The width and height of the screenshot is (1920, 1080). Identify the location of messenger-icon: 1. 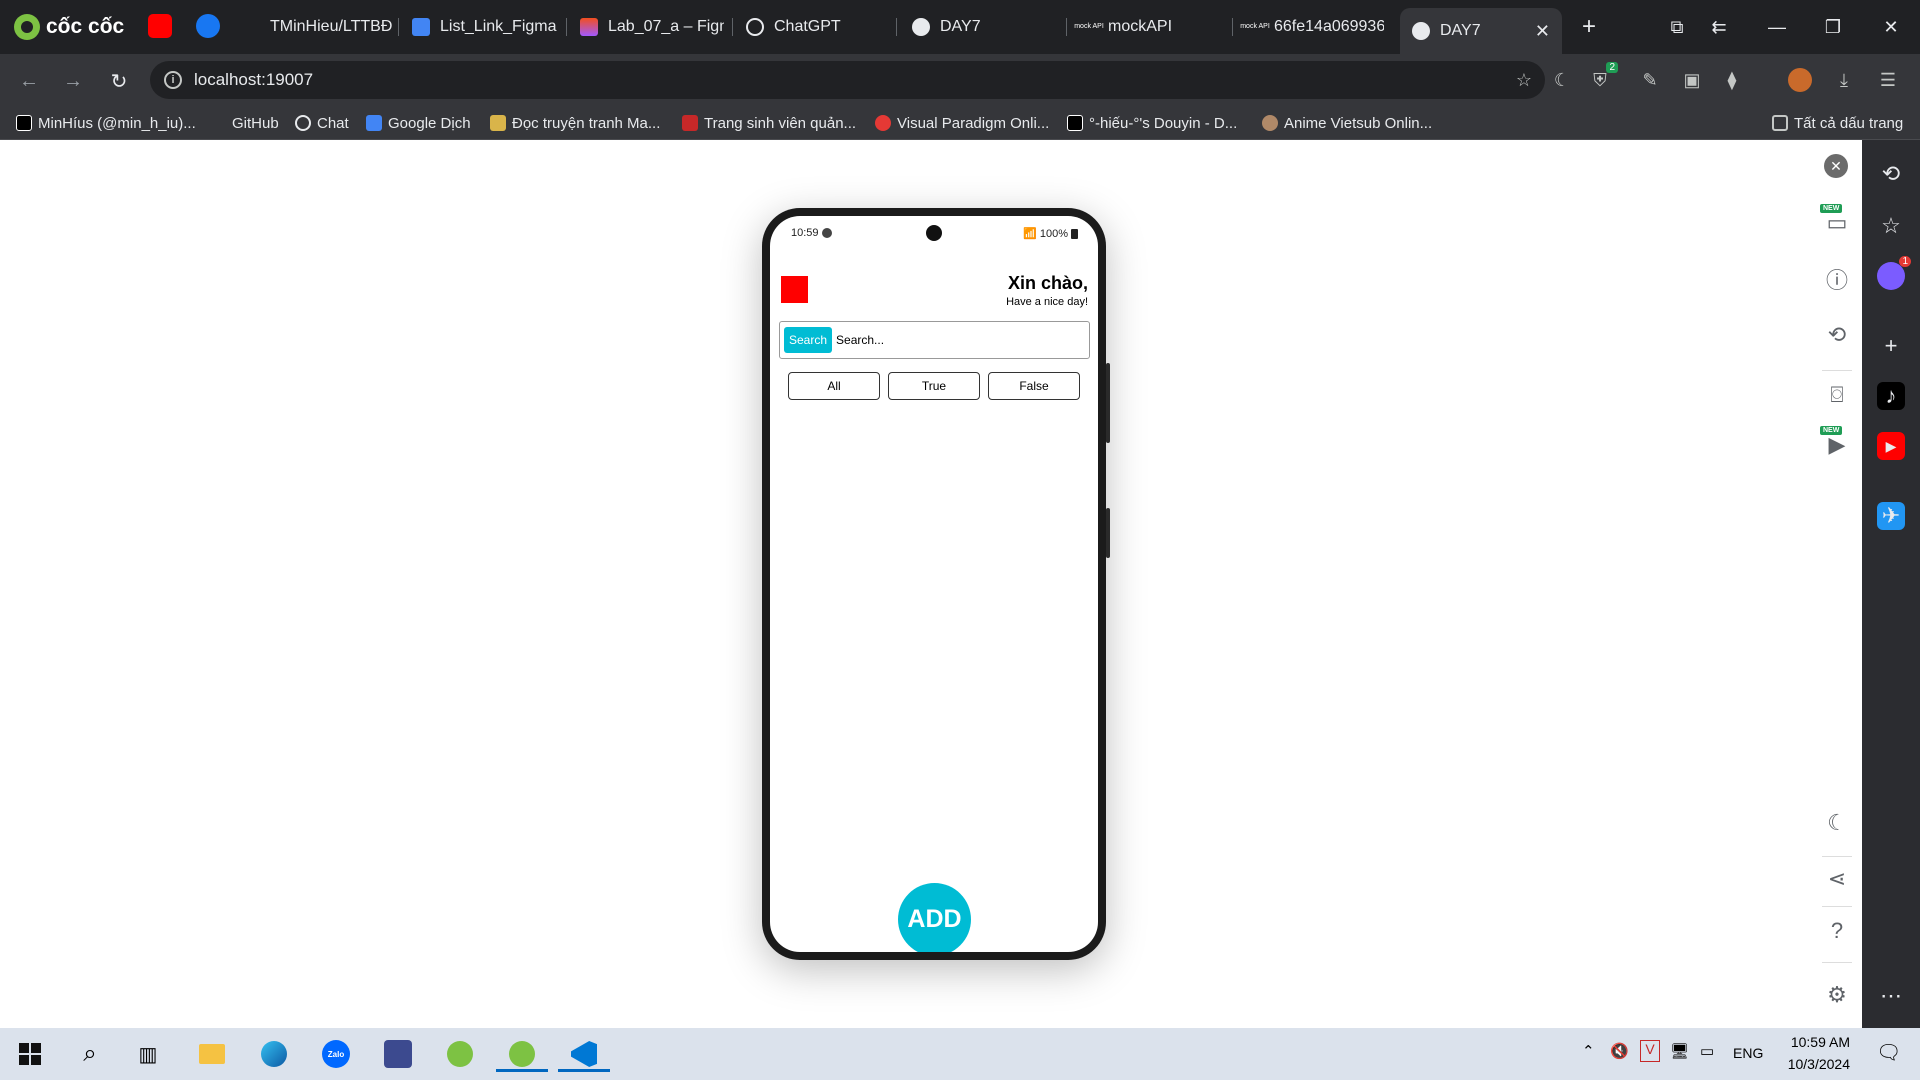
(1894, 273).